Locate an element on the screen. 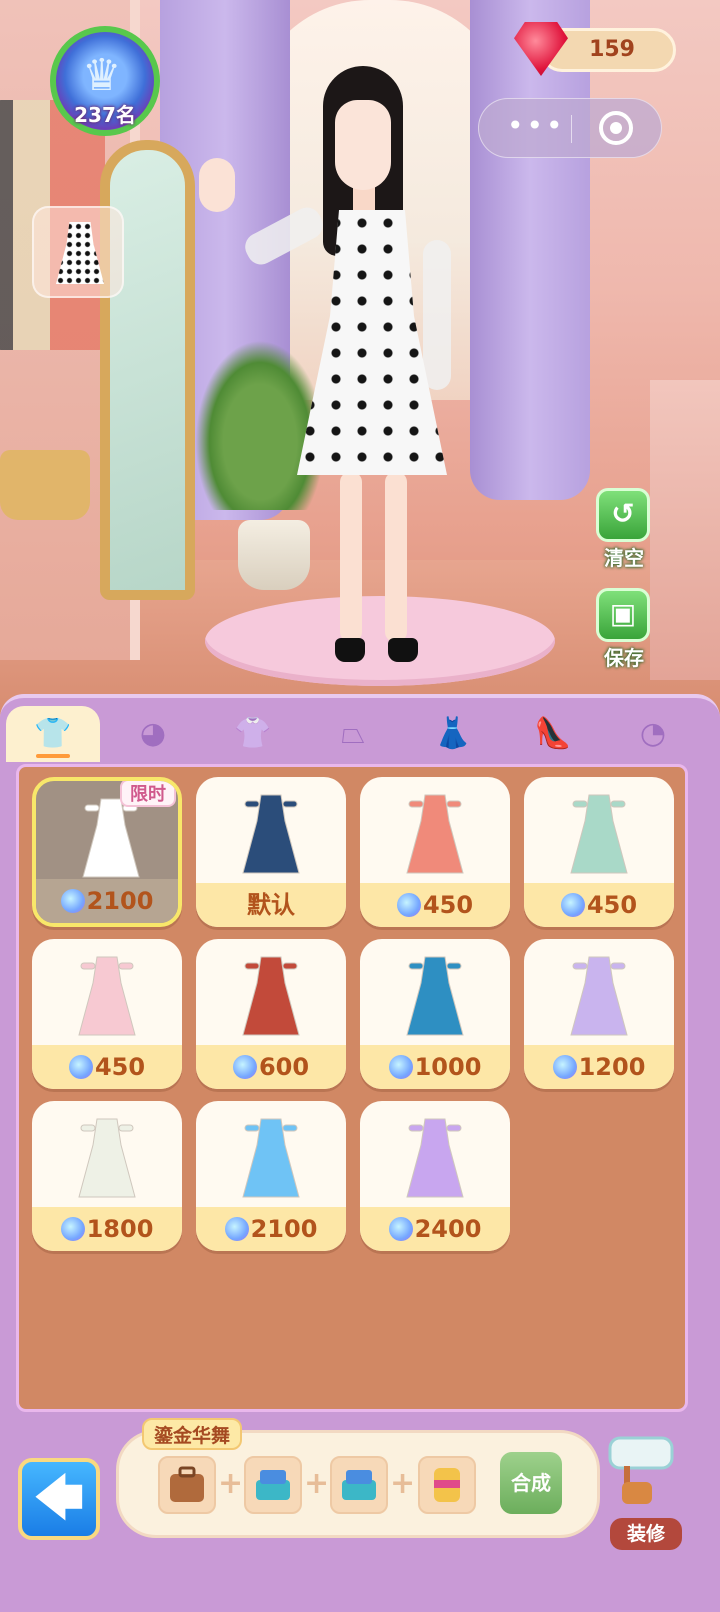 Image resolution: width=720 pixels, height=1612 pixels. close-target-button is located at coordinates (616, 128).